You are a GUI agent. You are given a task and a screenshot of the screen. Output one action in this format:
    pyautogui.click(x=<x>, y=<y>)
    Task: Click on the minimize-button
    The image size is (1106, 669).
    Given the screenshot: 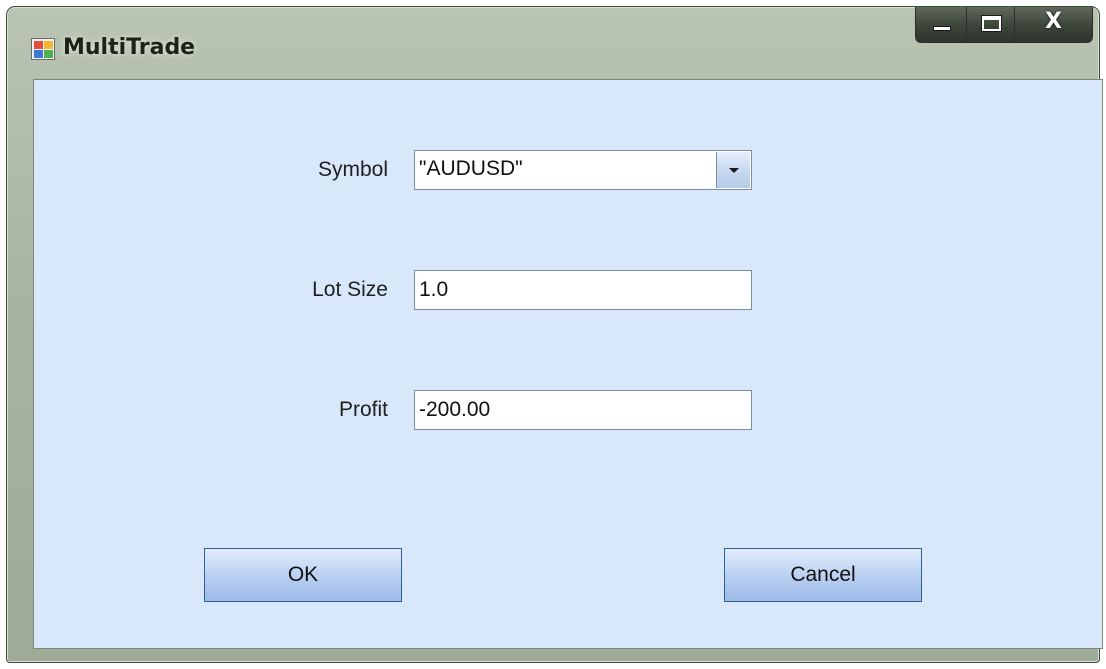 What is the action you would take?
    pyautogui.click(x=941, y=25)
    